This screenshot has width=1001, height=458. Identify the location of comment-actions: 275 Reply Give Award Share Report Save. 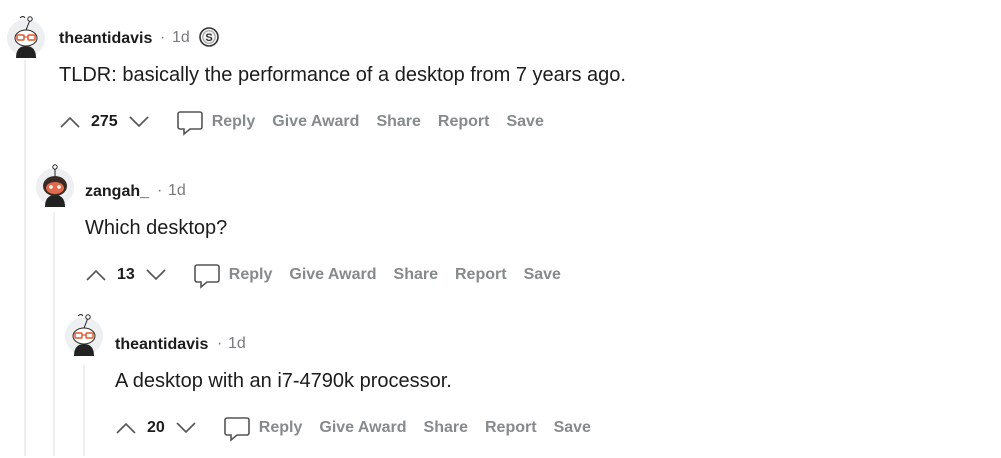
(310, 122).